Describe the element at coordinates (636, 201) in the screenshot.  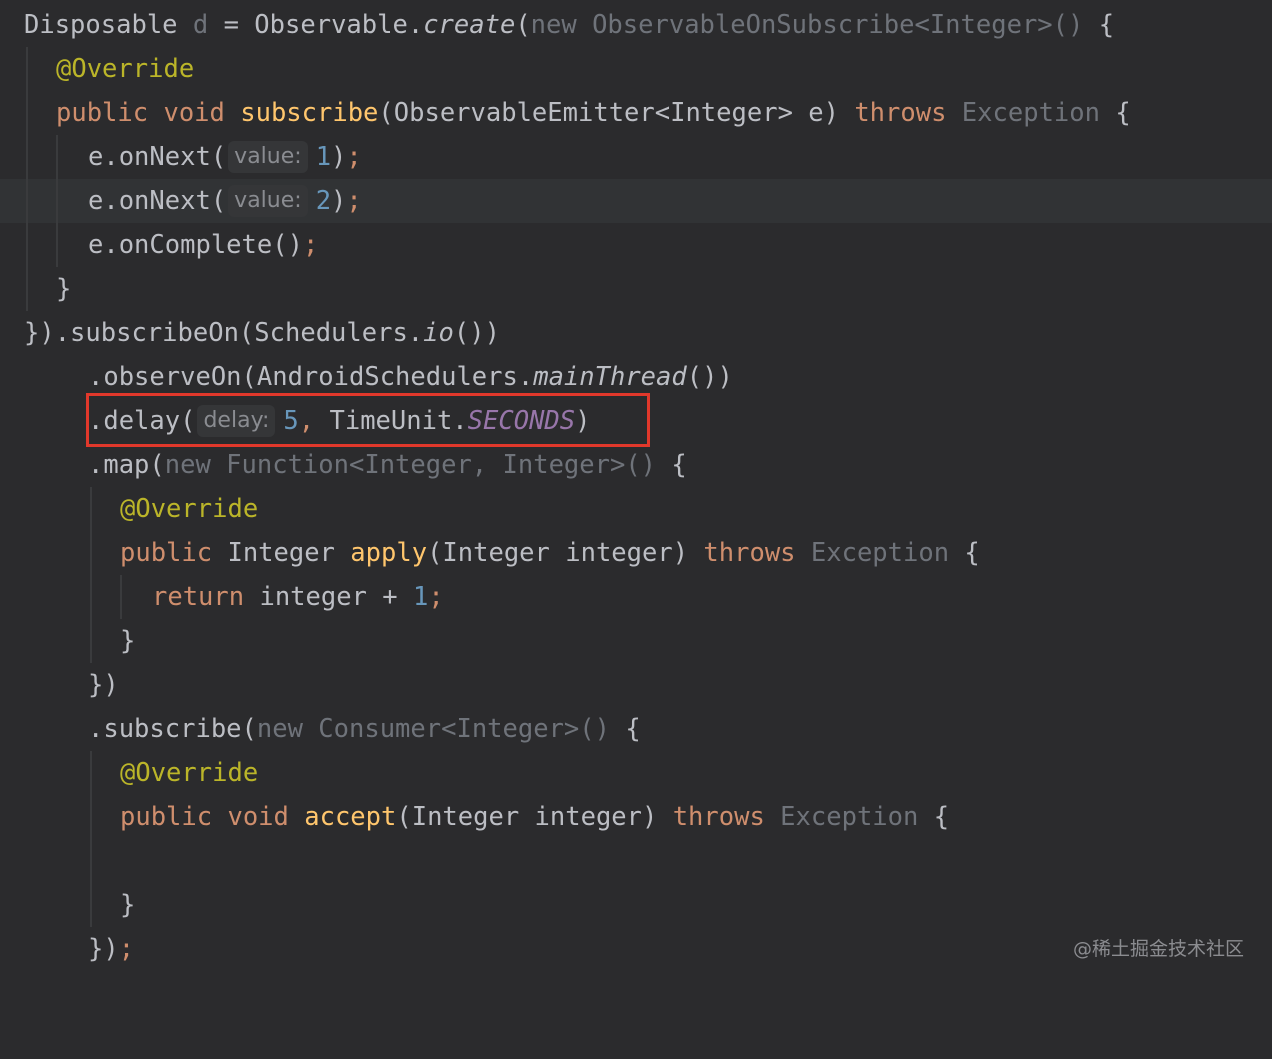
I see `code-line-current: e.onNext(value: 2);` at that location.